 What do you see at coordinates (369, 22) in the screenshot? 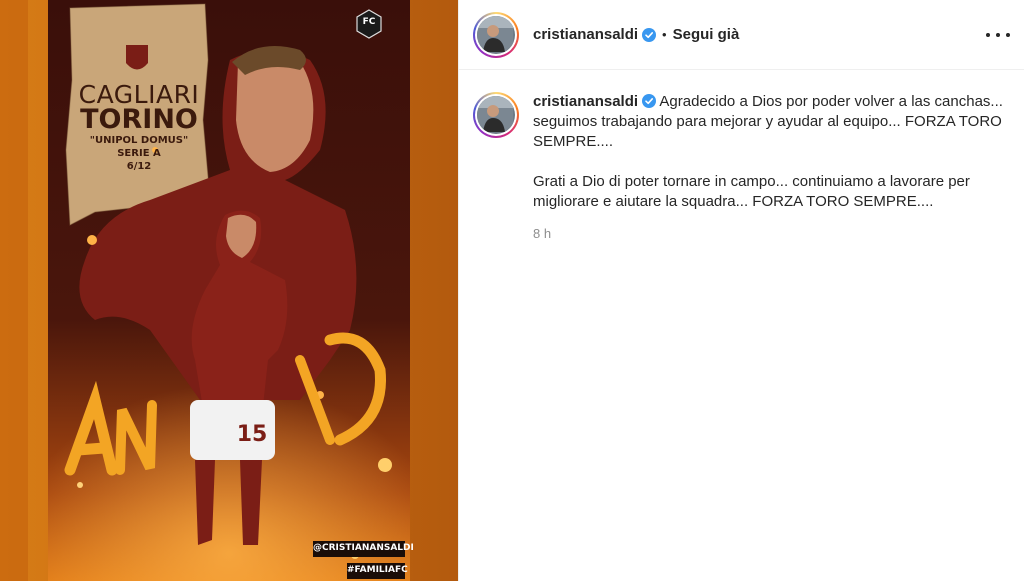
I see `poster-fc-badge: FC` at bounding box center [369, 22].